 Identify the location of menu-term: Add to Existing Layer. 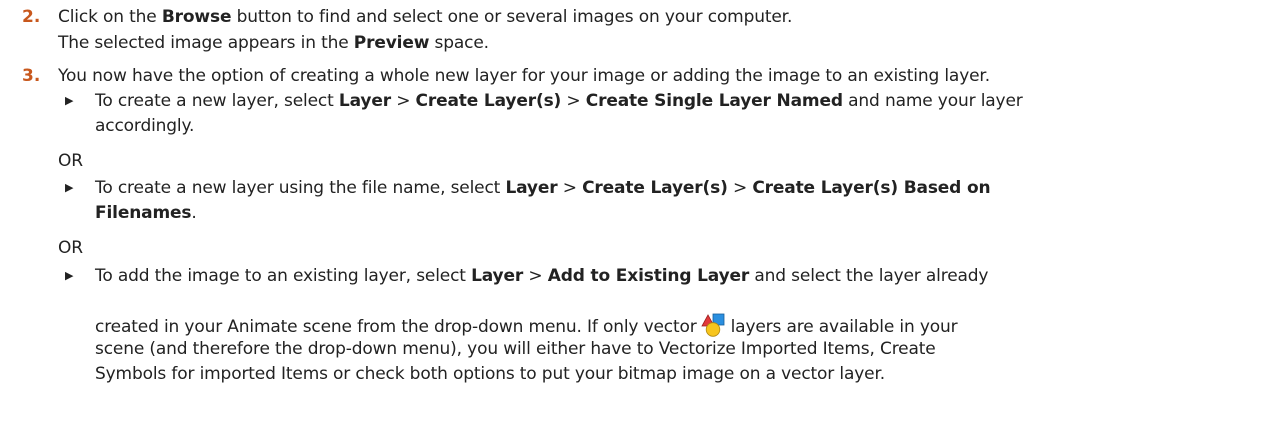
(648, 276).